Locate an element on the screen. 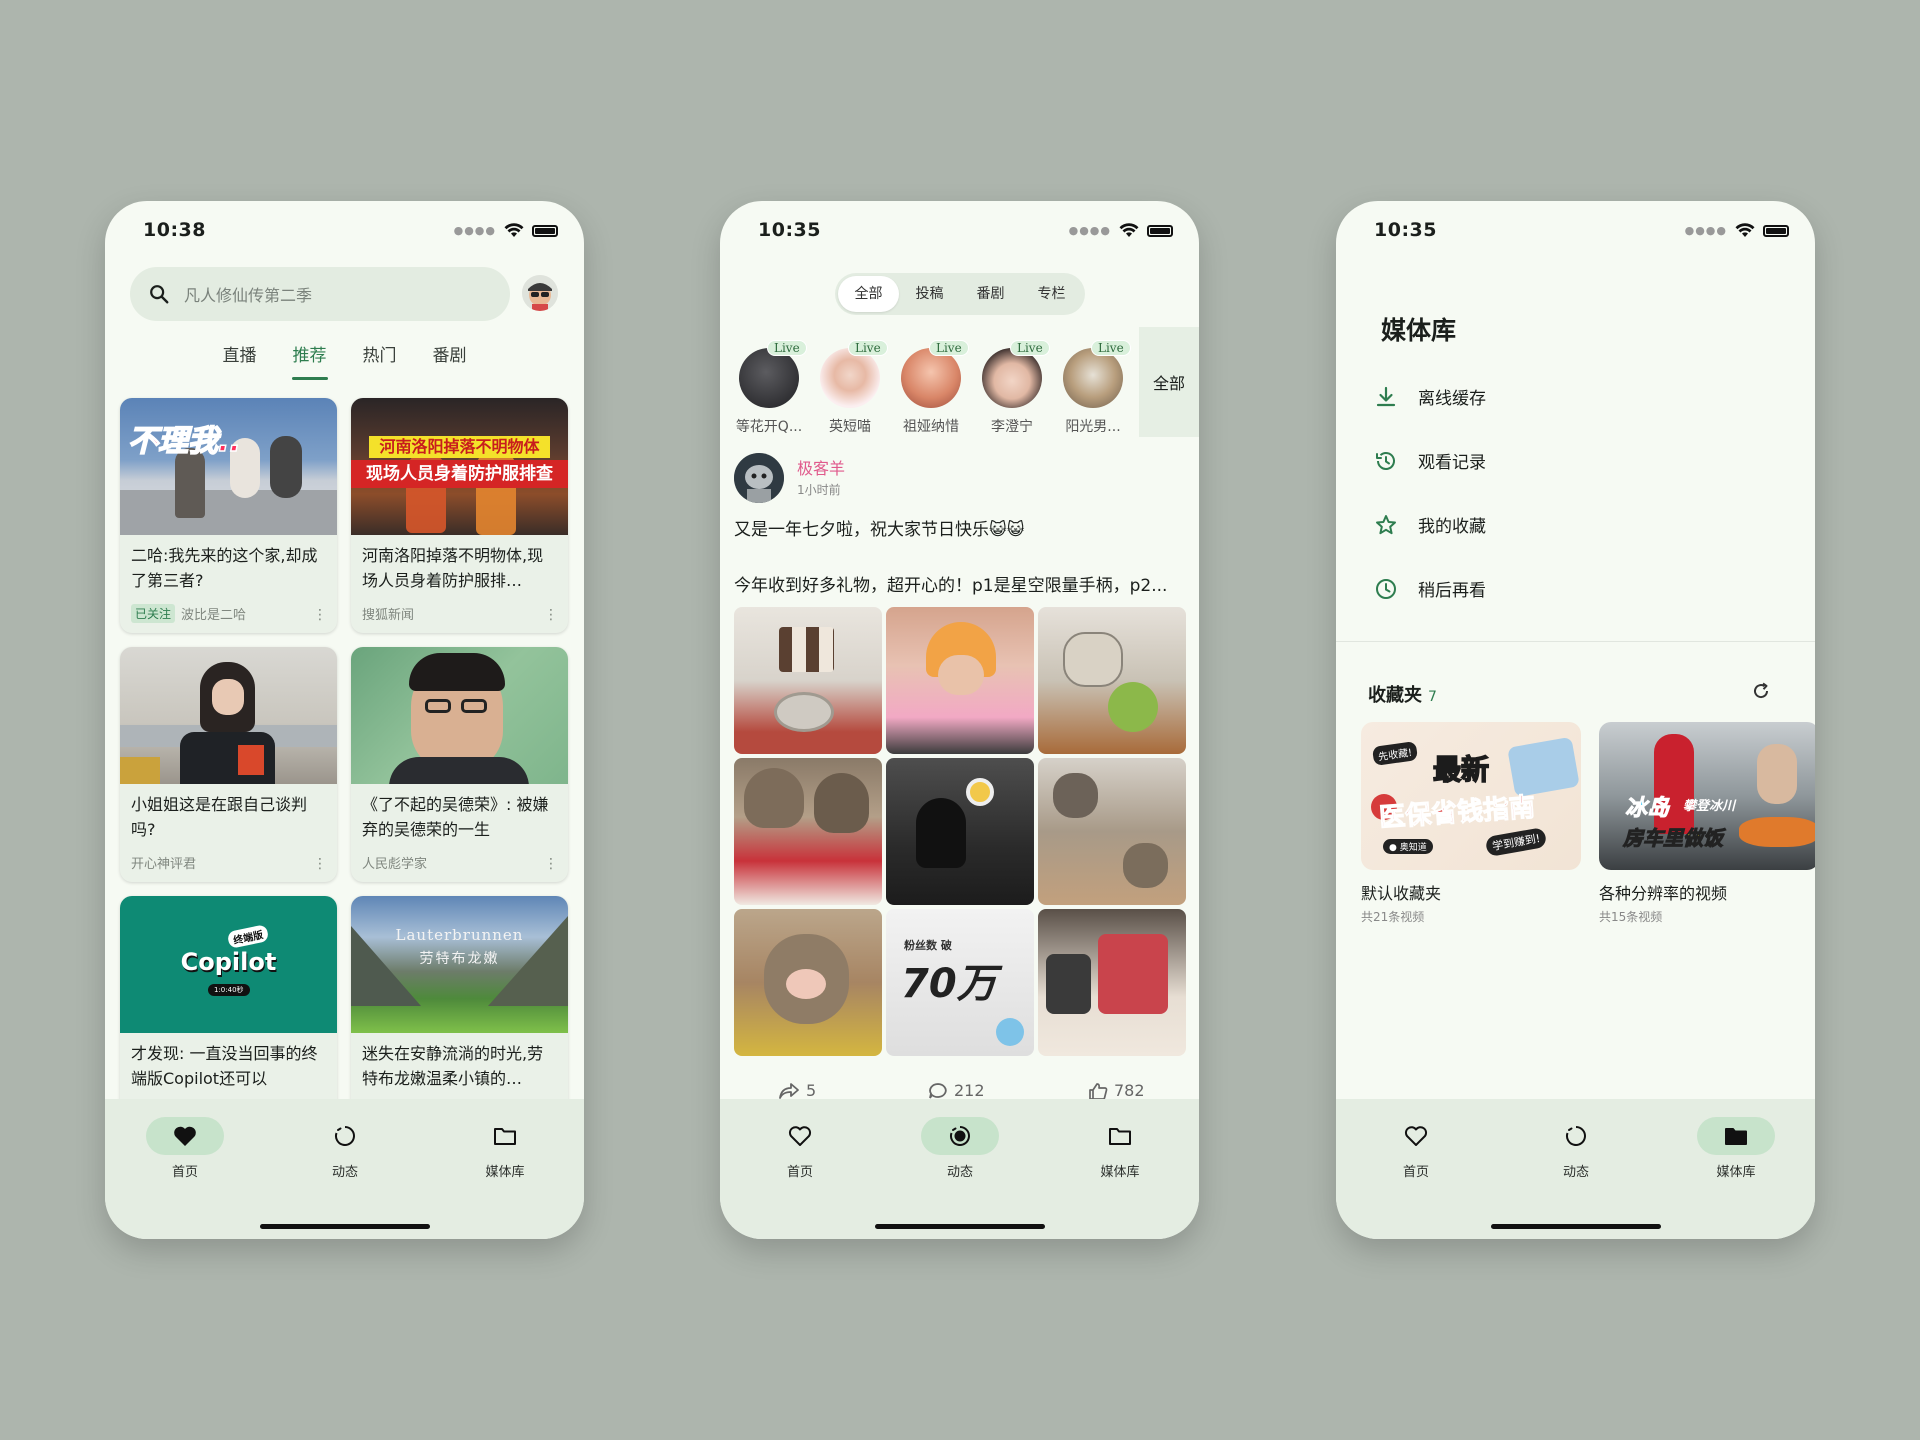 The height and width of the screenshot is (1440, 1920). nav-label: 媒体库 is located at coordinates (505, 1172).